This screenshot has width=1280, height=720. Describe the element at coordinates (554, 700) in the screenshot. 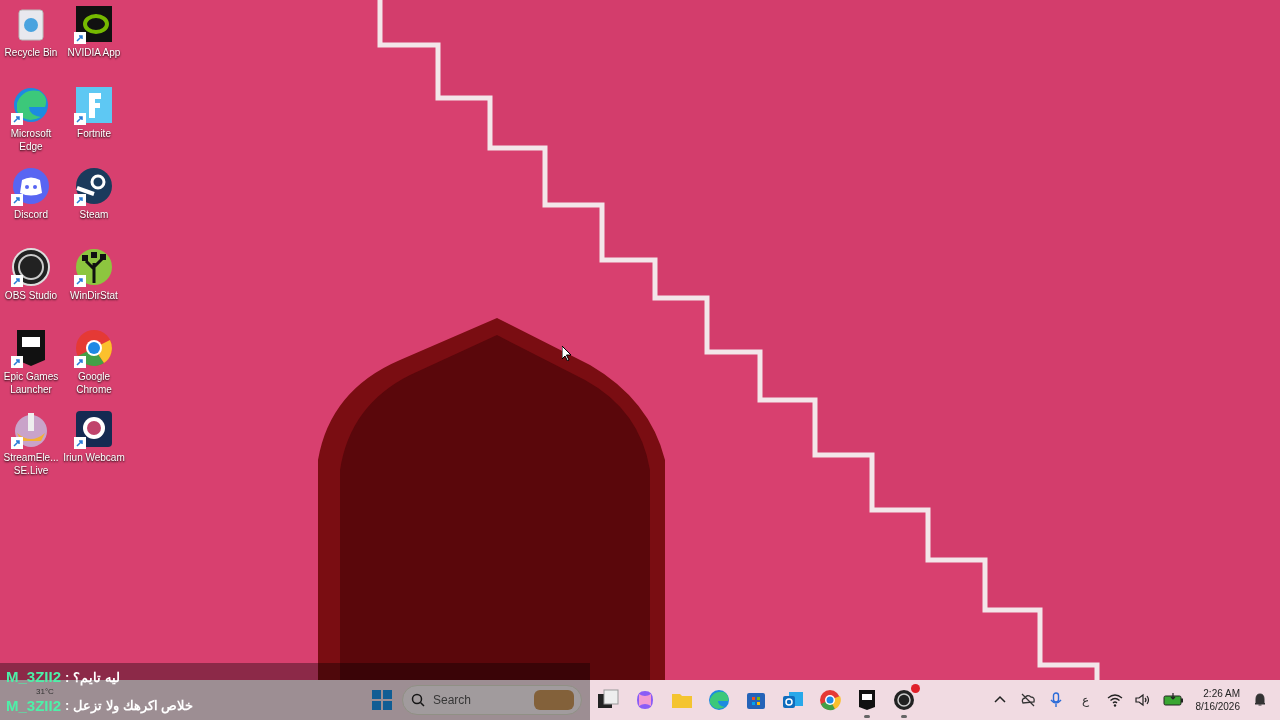

I see `landscape-thumbnail-icon` at that location.